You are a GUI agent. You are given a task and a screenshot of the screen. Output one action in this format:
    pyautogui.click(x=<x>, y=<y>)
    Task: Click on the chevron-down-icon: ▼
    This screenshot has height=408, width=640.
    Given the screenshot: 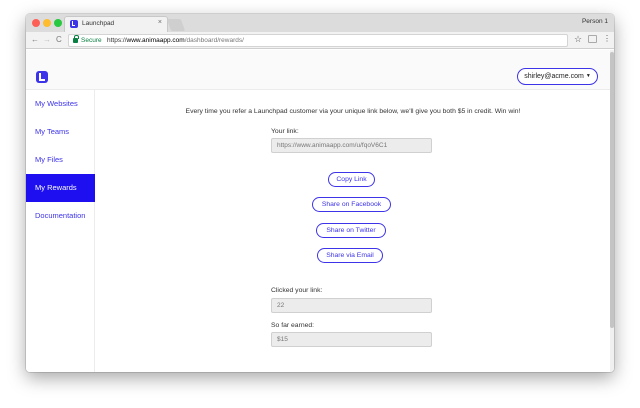 What is the action you would take?
    pyautogui.click(x=588, y=76)
    